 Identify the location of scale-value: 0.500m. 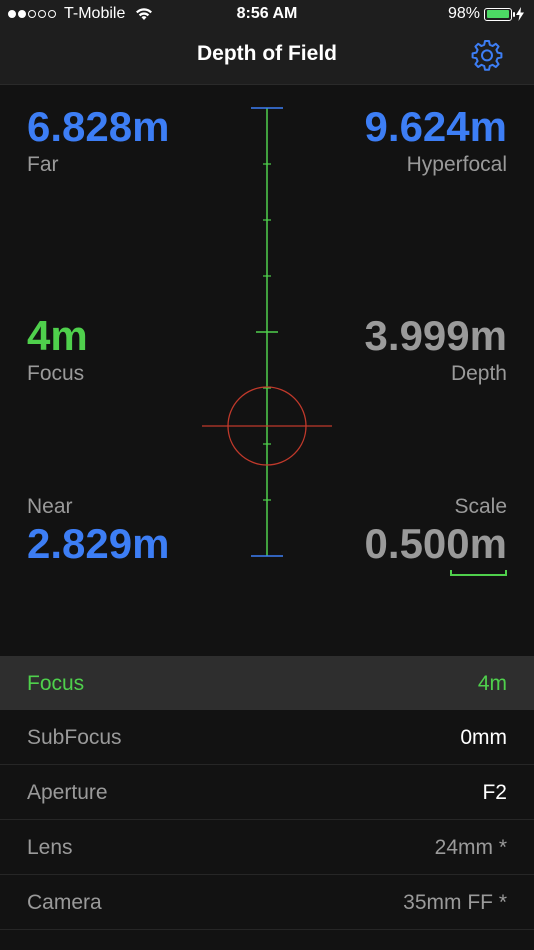
(435, 543).